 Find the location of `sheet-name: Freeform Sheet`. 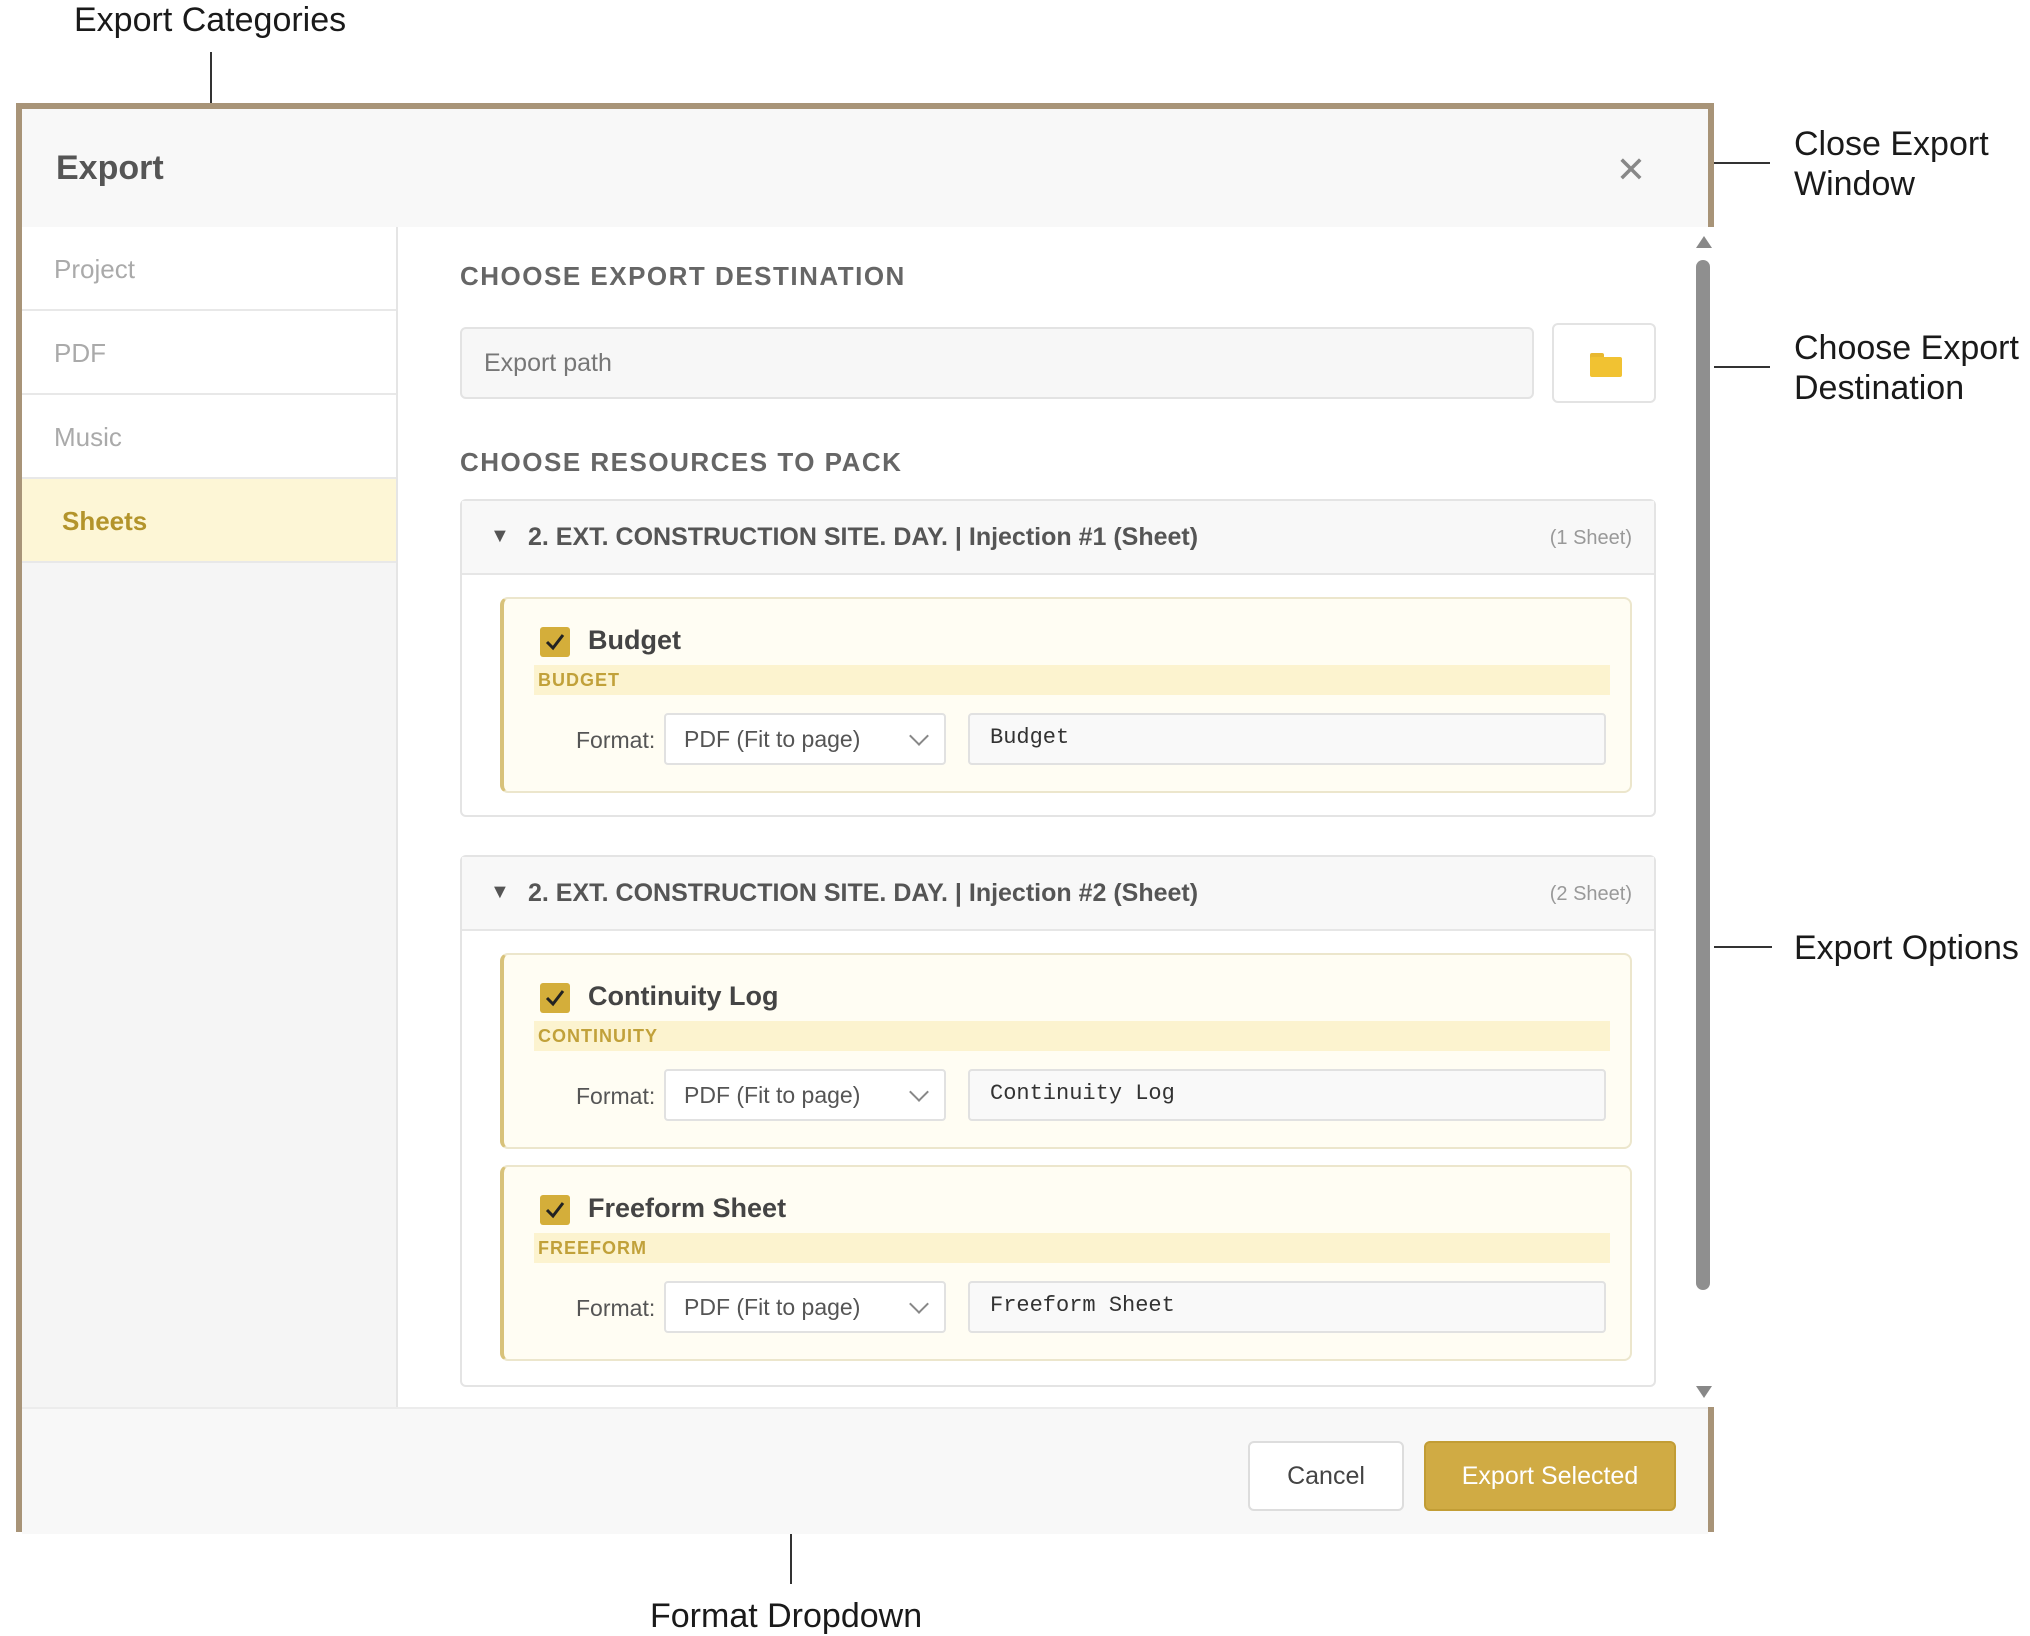

sheet-name: Freeform Sheet is located at coordinates (687, 1208).